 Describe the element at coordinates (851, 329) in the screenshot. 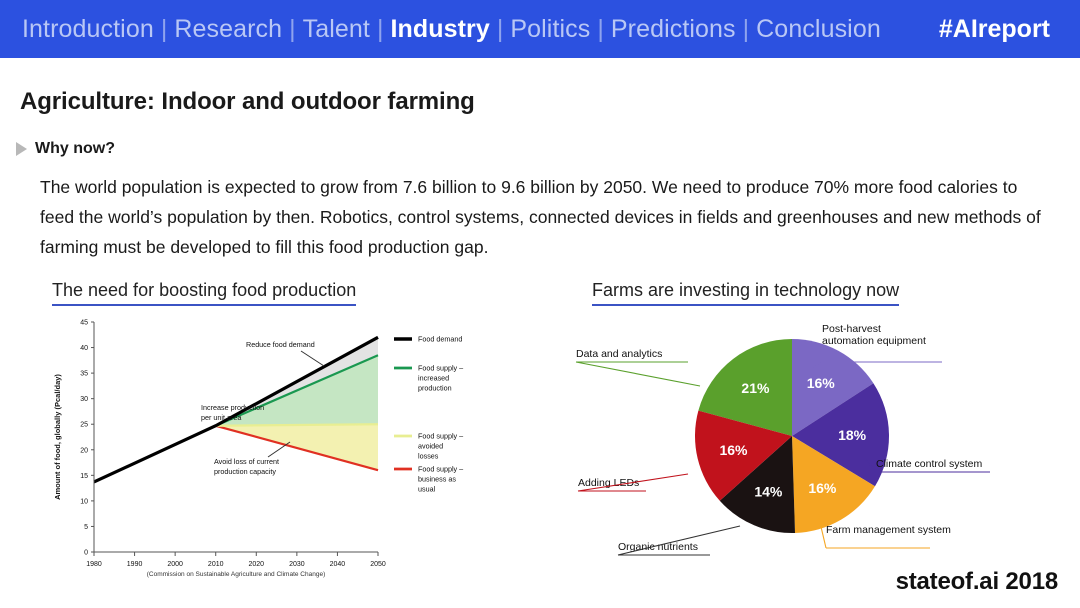

I see `pie-callout-label: Post-harvest` at that location.